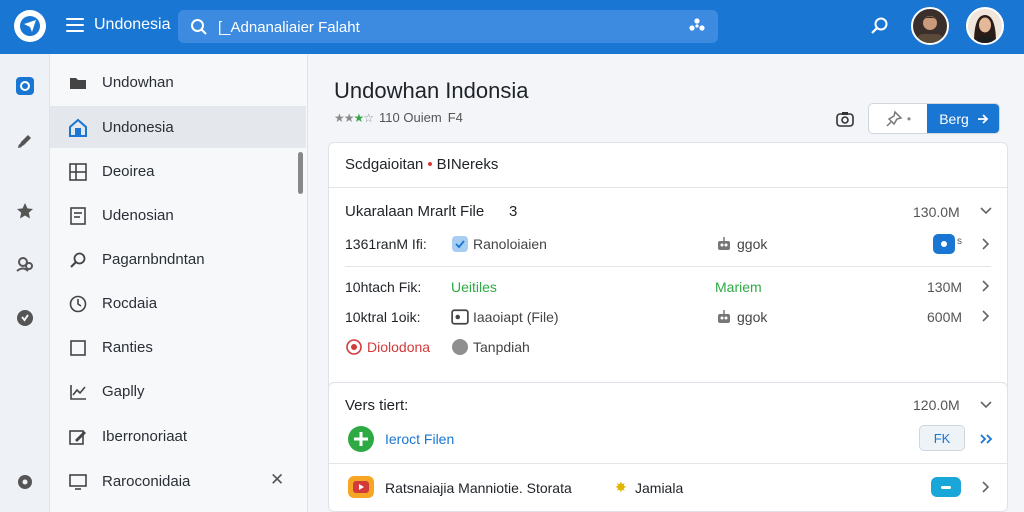  What do you see at coordinates (668, 165) in the screenshot?
I see `card-header: Scdgaioitan • BINereks` at bounding box center [668, 165].